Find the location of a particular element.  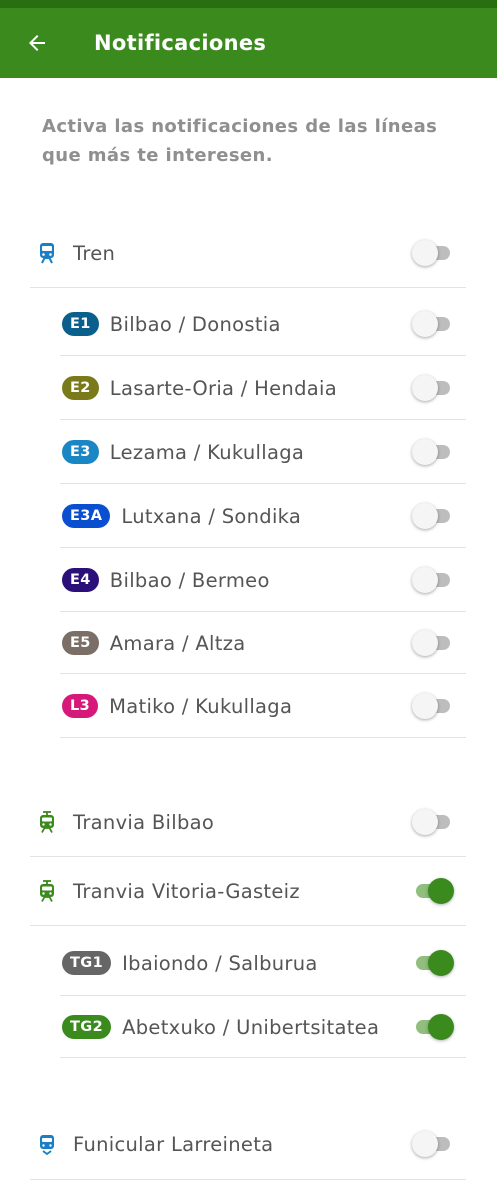

line-label: Bilbao / Donostia is located at coordinates (195, 324).